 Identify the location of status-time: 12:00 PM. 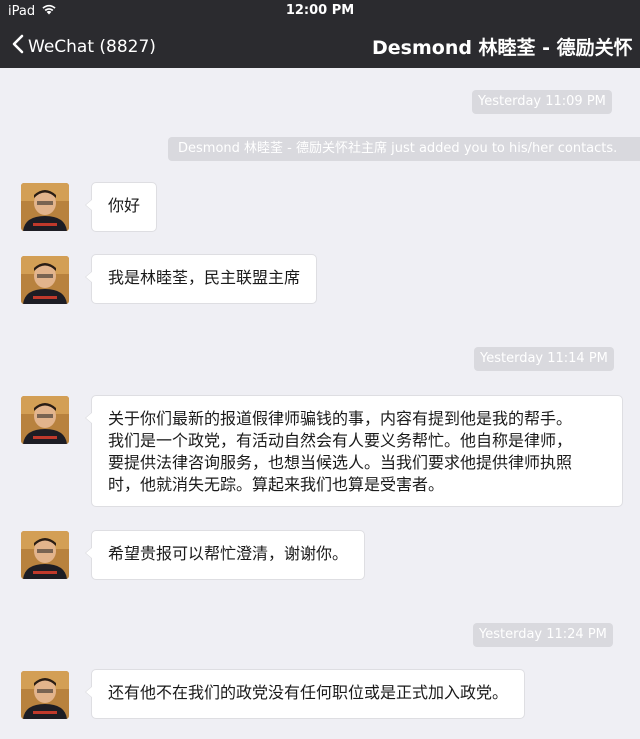
(320, 10).